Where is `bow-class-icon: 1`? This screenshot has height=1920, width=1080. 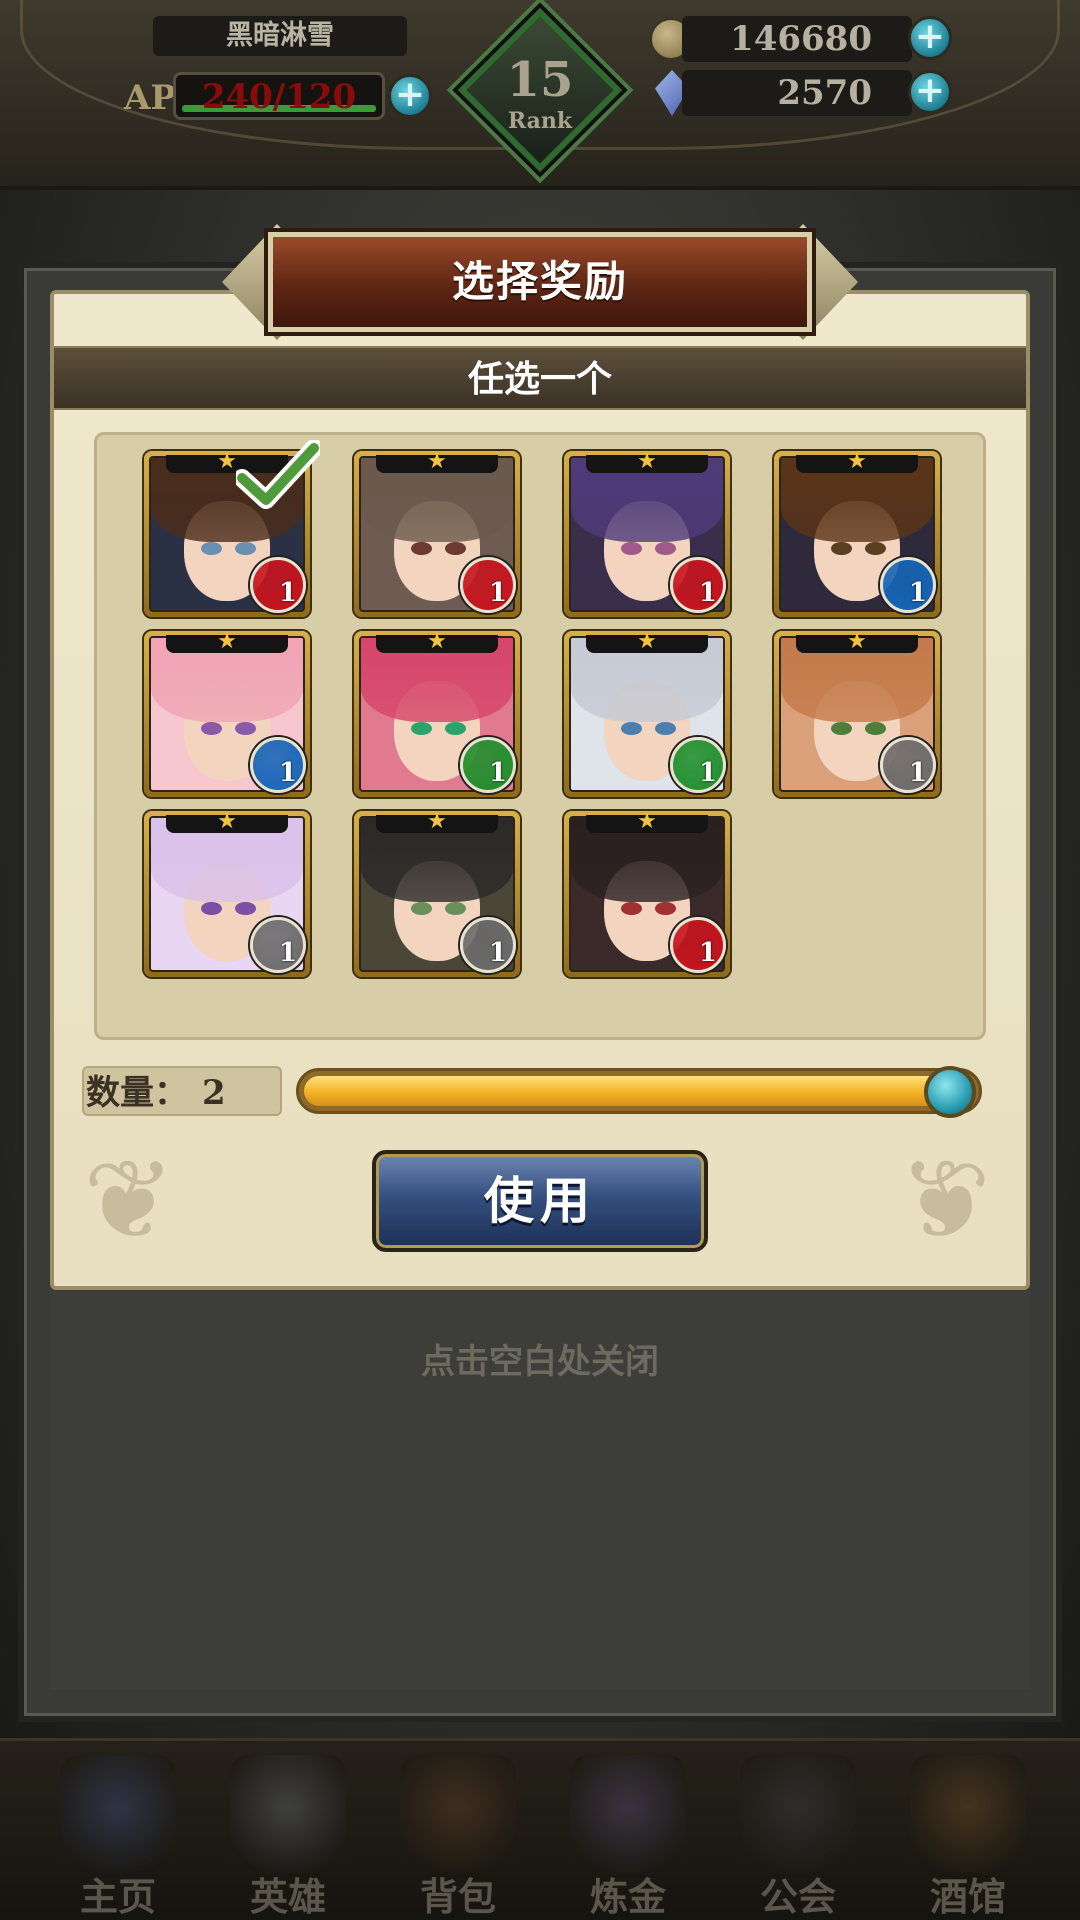
bow-class-icon: 1 is located at coordinates (908, 765).